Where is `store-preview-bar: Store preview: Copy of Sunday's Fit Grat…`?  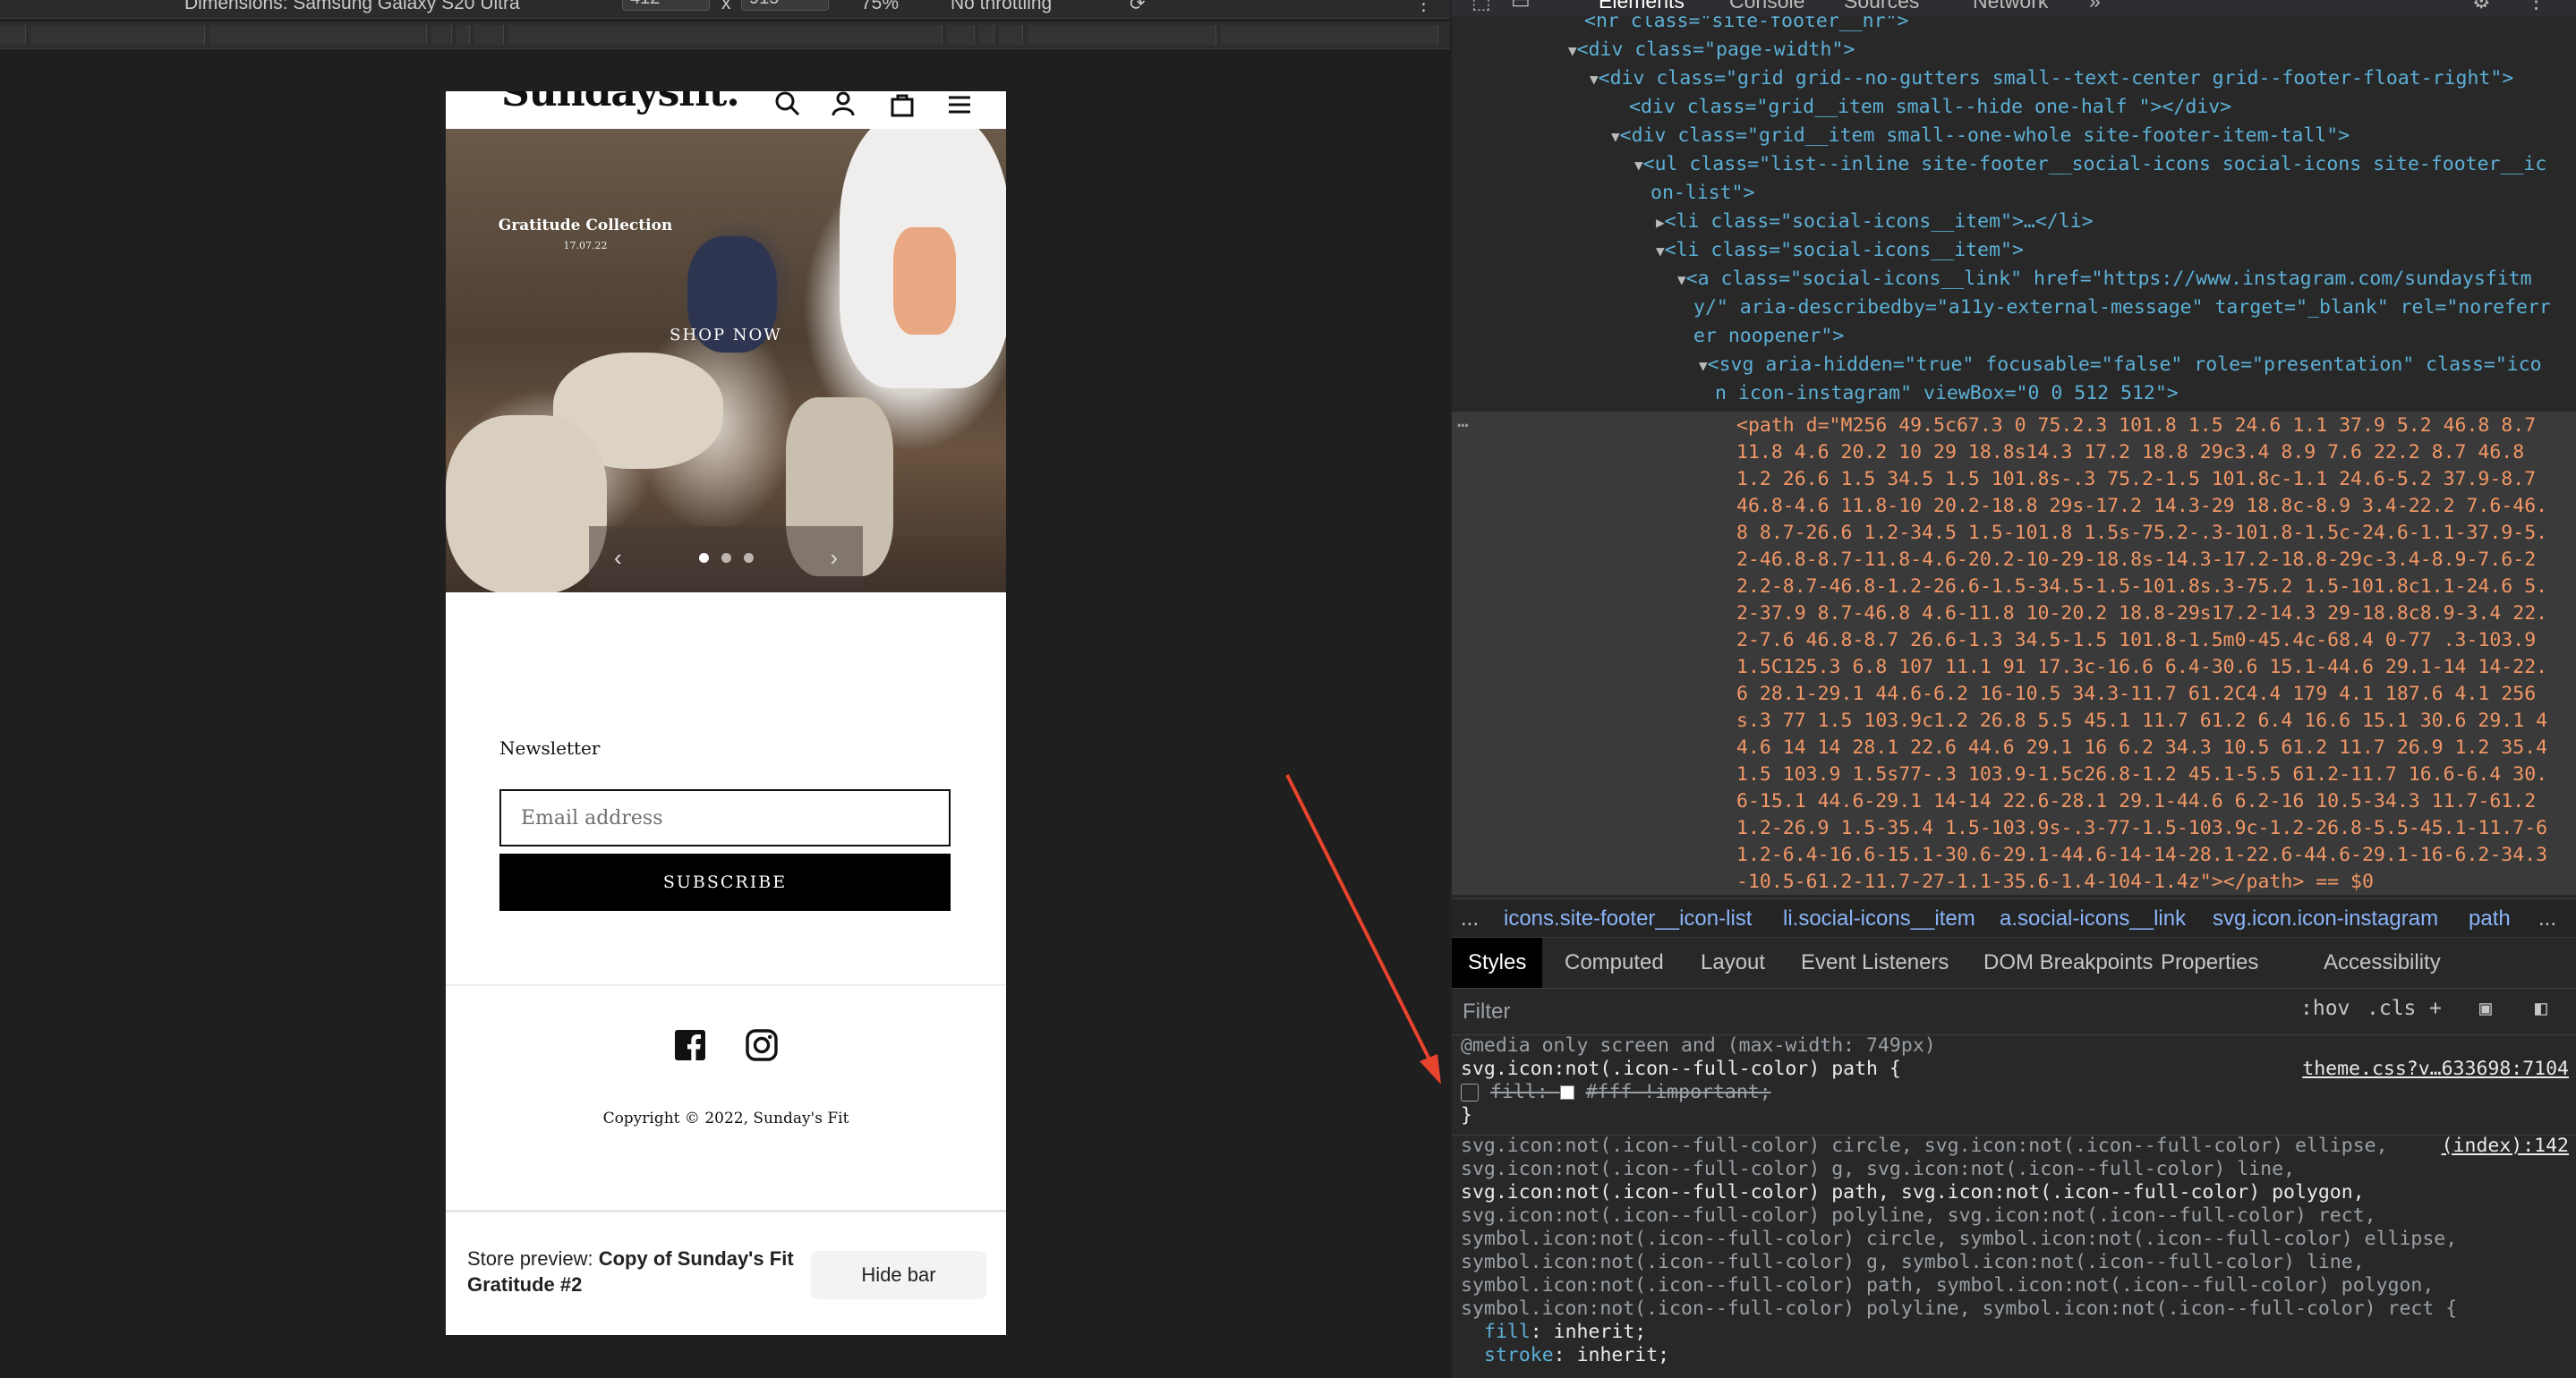 store-preview-bar: Store preview: Copy of Sunday's Fit Grat… is located at coordinates (726, 1274).